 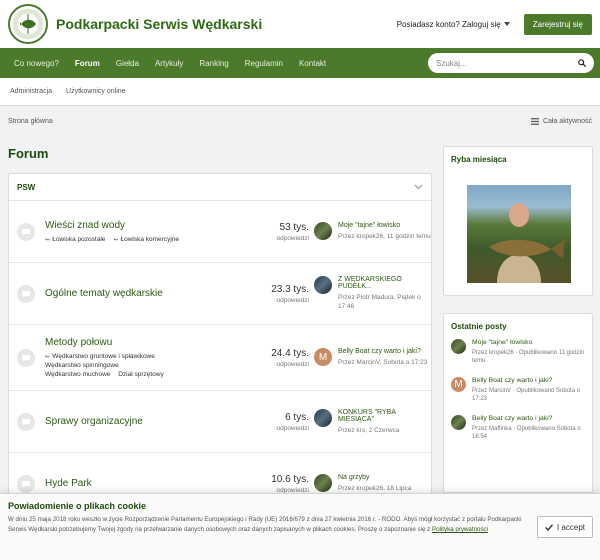 I want to click on login-label: Posiadasz konto? Zaloguj się, so click(x=448, y=24).